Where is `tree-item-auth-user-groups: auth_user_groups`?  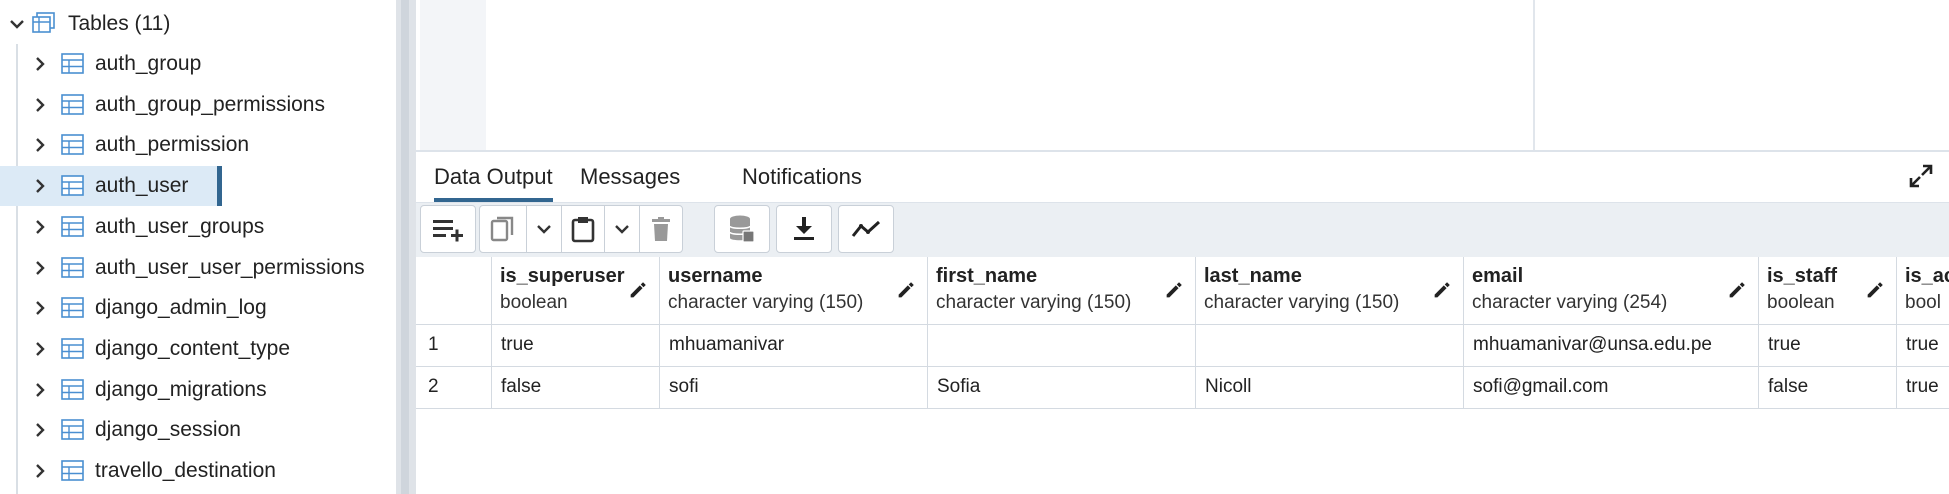
tree-item-auth-user-groups: auth_user_groups is located at coordinates (198, 227).